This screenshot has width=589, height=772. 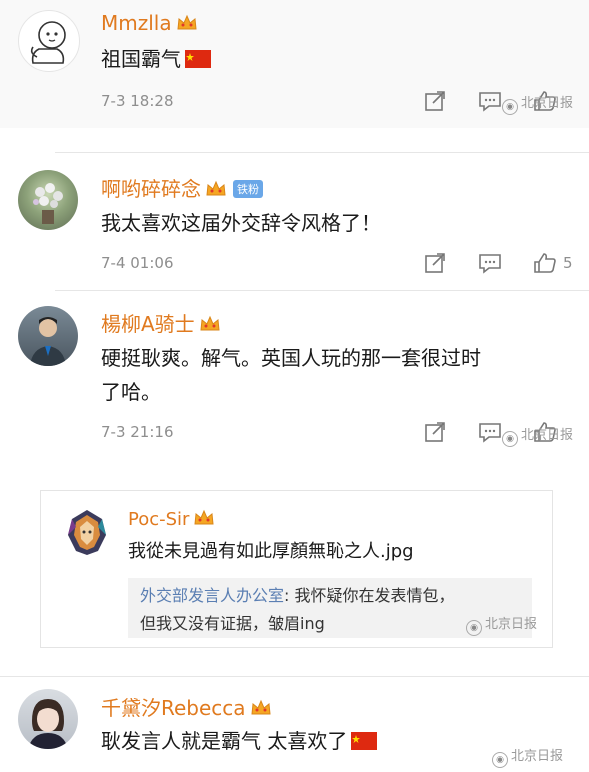 I want to click on comment-card: 千黛汐Rebecca 耿发言人就是霸气 太喜欢了 ◉ 北京日报, so click(x=294, y=724).